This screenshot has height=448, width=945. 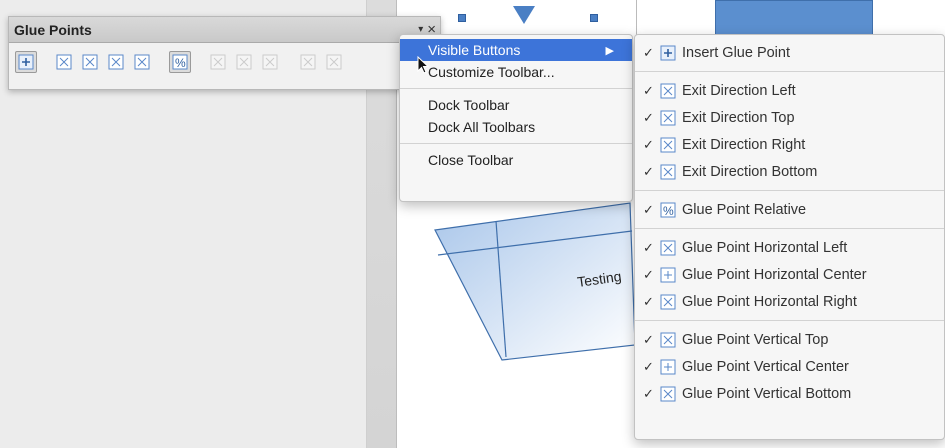 I want to click on toolbar-titlebar: Glue Points ▾ ×, so click(x=224, y=30).